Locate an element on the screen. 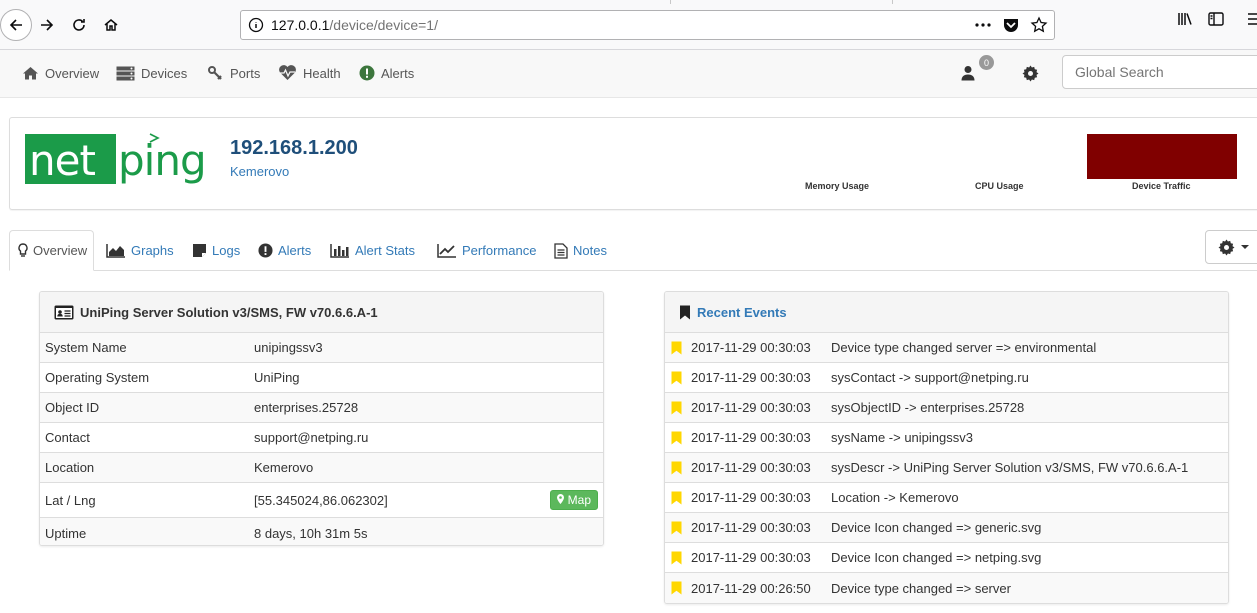  row-key: Location is located at coordinates (70, 467).